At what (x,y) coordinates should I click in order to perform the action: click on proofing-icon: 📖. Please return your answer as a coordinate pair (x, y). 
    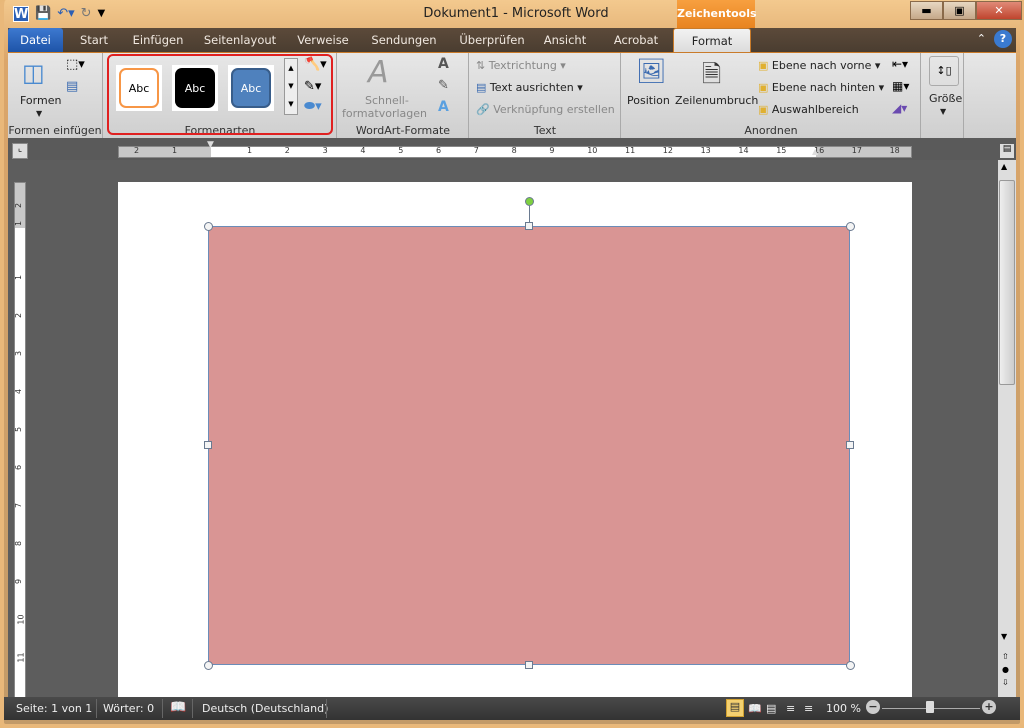
    Looking at the image, I should click on (178, 707).